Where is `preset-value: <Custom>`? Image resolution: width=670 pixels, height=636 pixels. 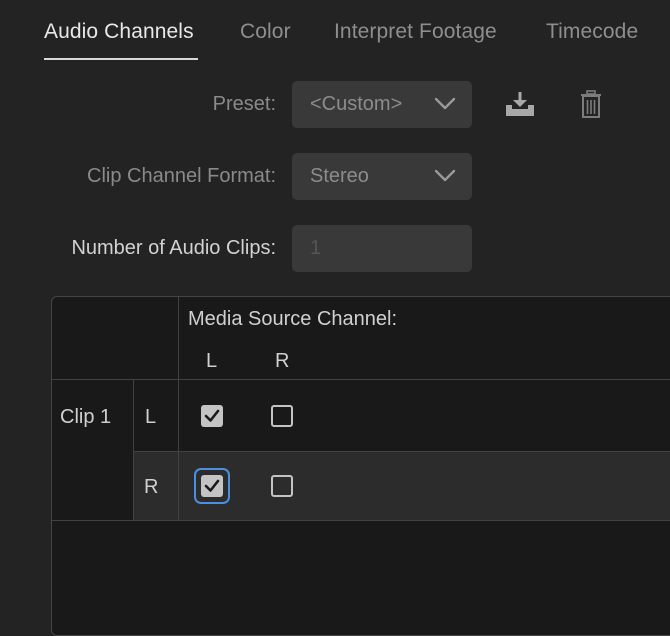
preset-value: <Custom> is located at coordinates (356, 104).